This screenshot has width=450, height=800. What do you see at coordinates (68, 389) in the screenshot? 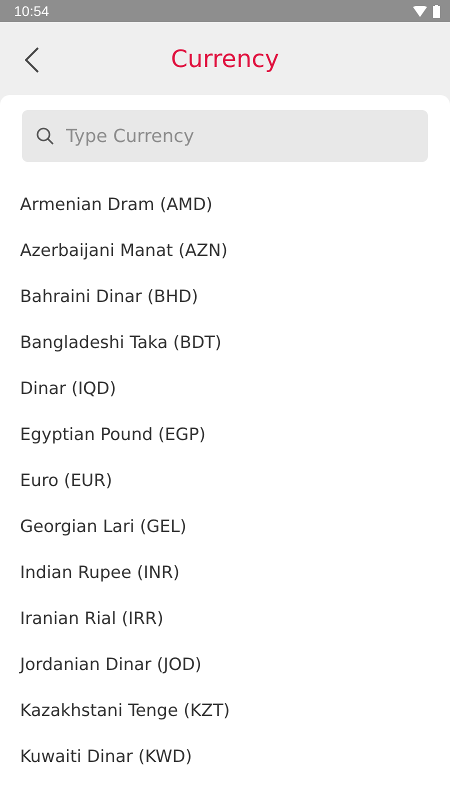
I see `currency-item: Dinar (IQD)` at bounding box center [68, 389].